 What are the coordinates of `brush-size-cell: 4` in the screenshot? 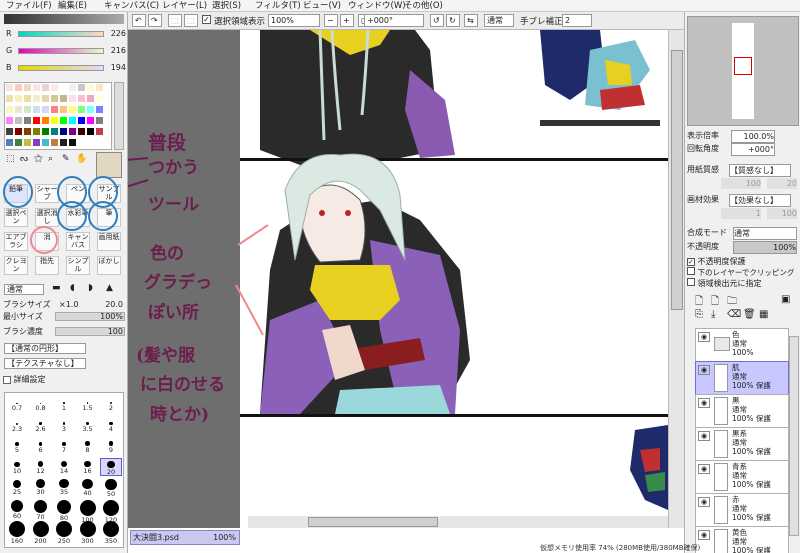 It's located at (111, 425).